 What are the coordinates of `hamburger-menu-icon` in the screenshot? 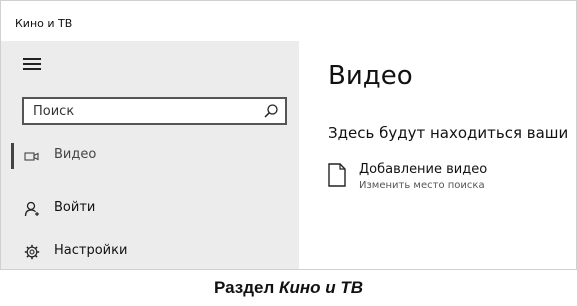 It's located at (32, 64).